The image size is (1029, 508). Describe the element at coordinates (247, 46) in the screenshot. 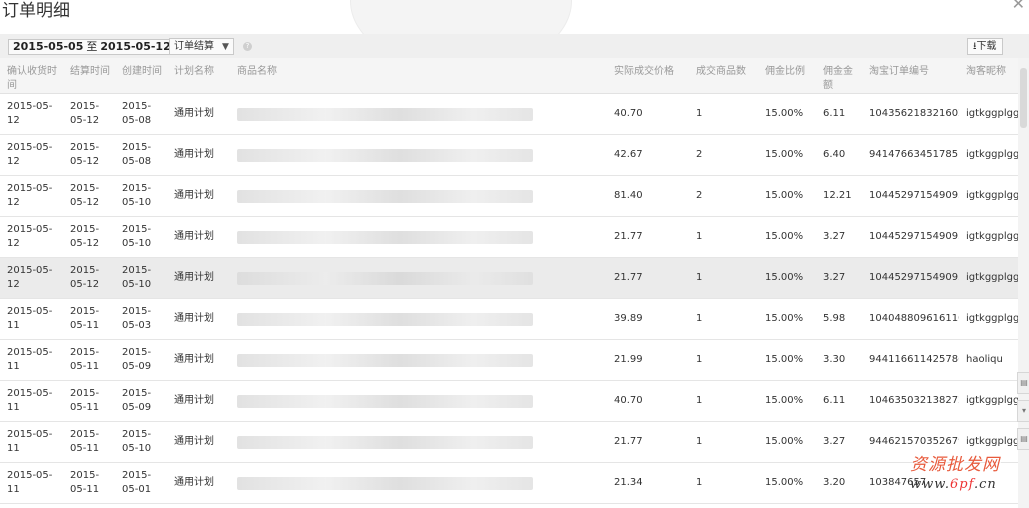

I see `help-icon: ?` at that location.